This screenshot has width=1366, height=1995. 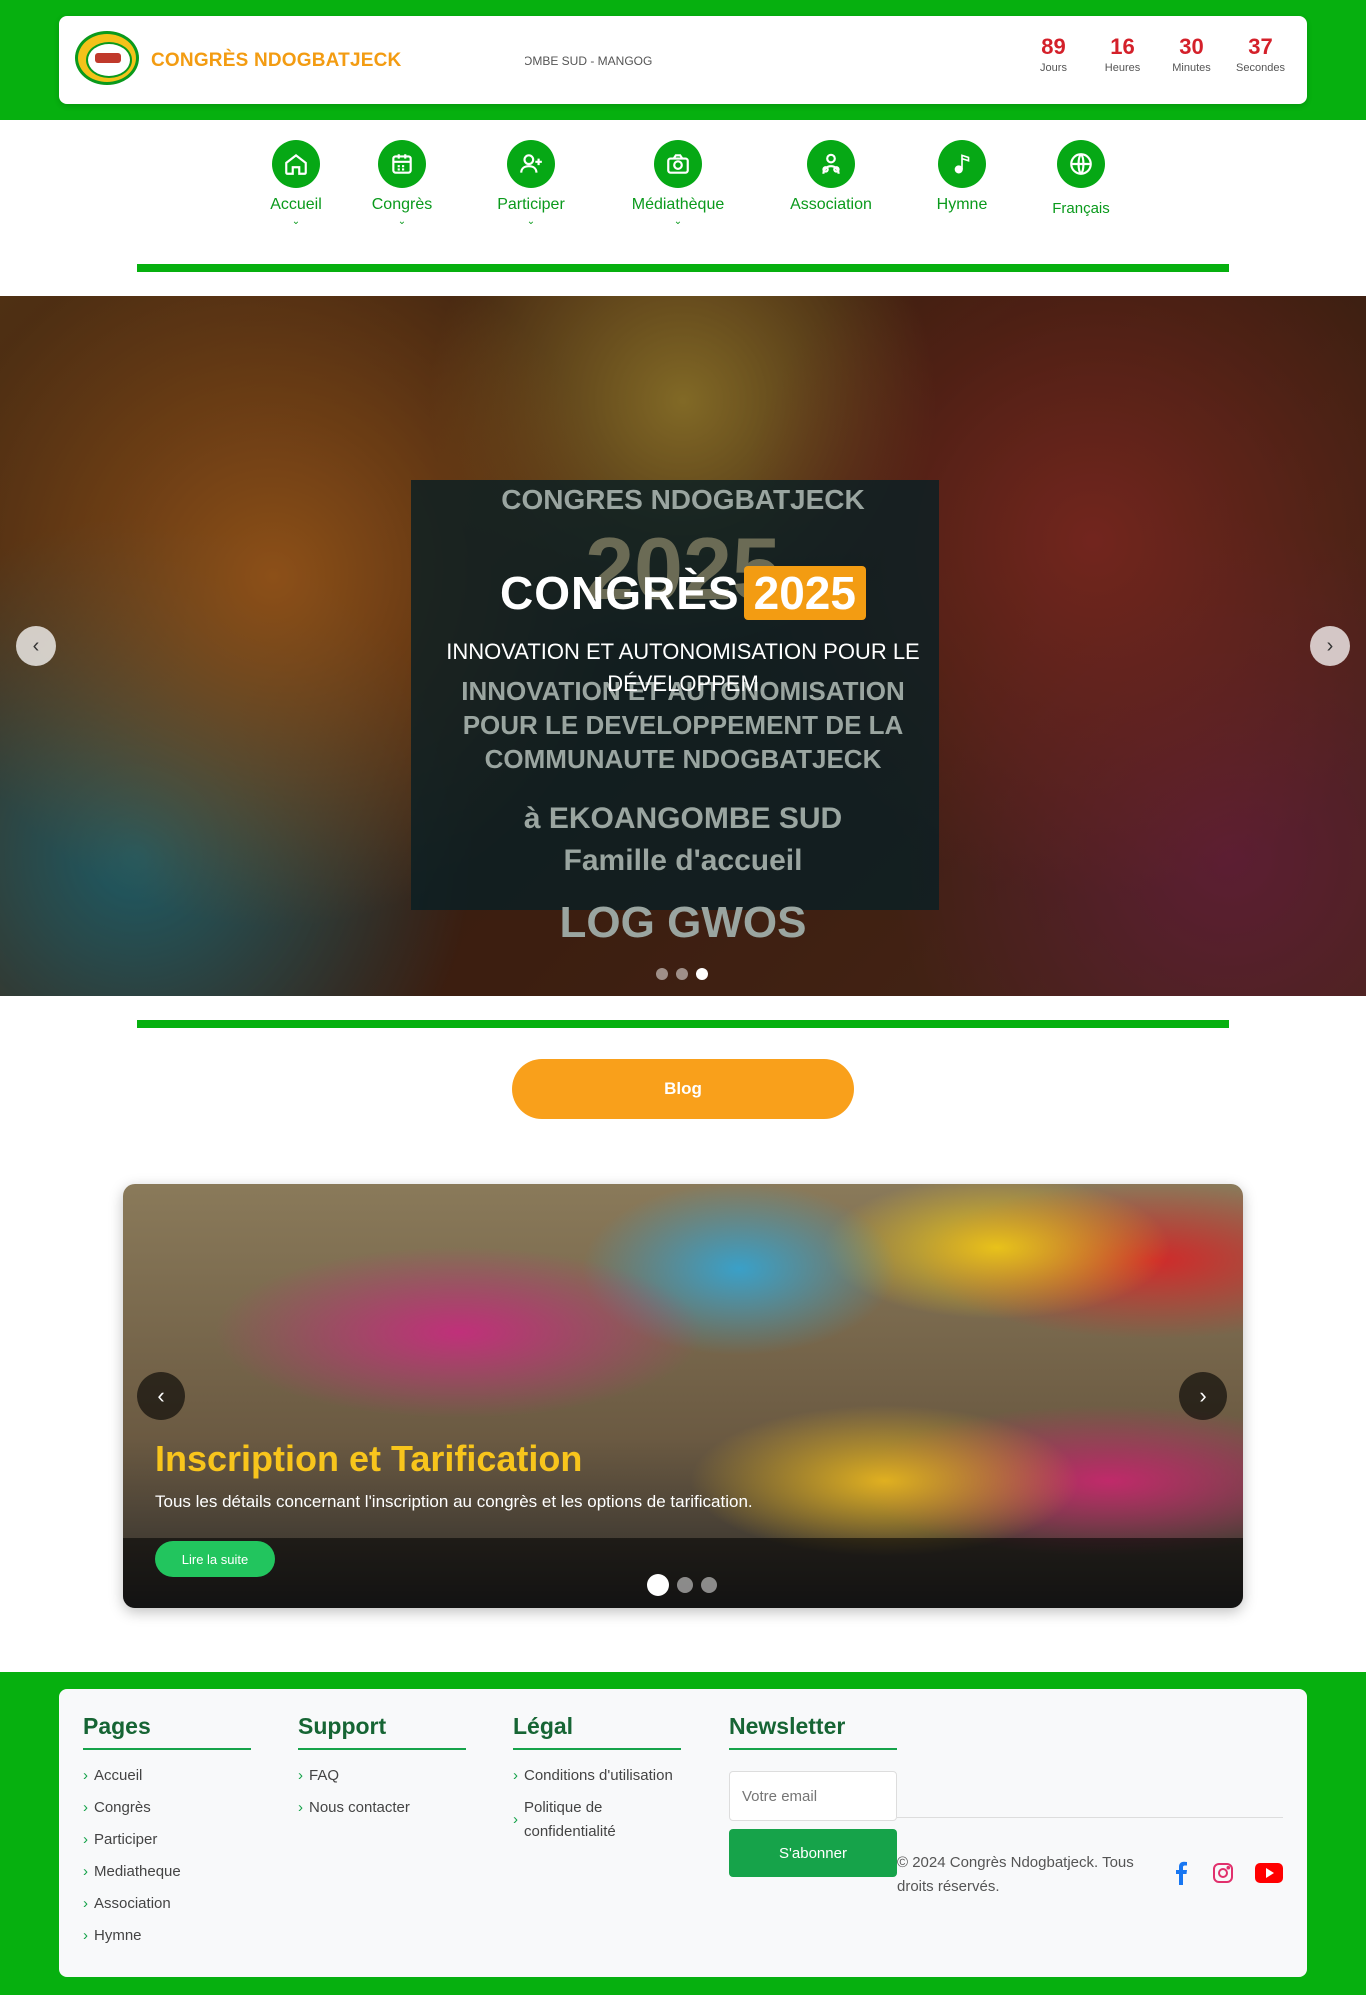 What do you see at coordinates (402, 183) in the screenshot?
I see `nav-item-congres: Congrès ⌄` at bounding box center [402, 183].